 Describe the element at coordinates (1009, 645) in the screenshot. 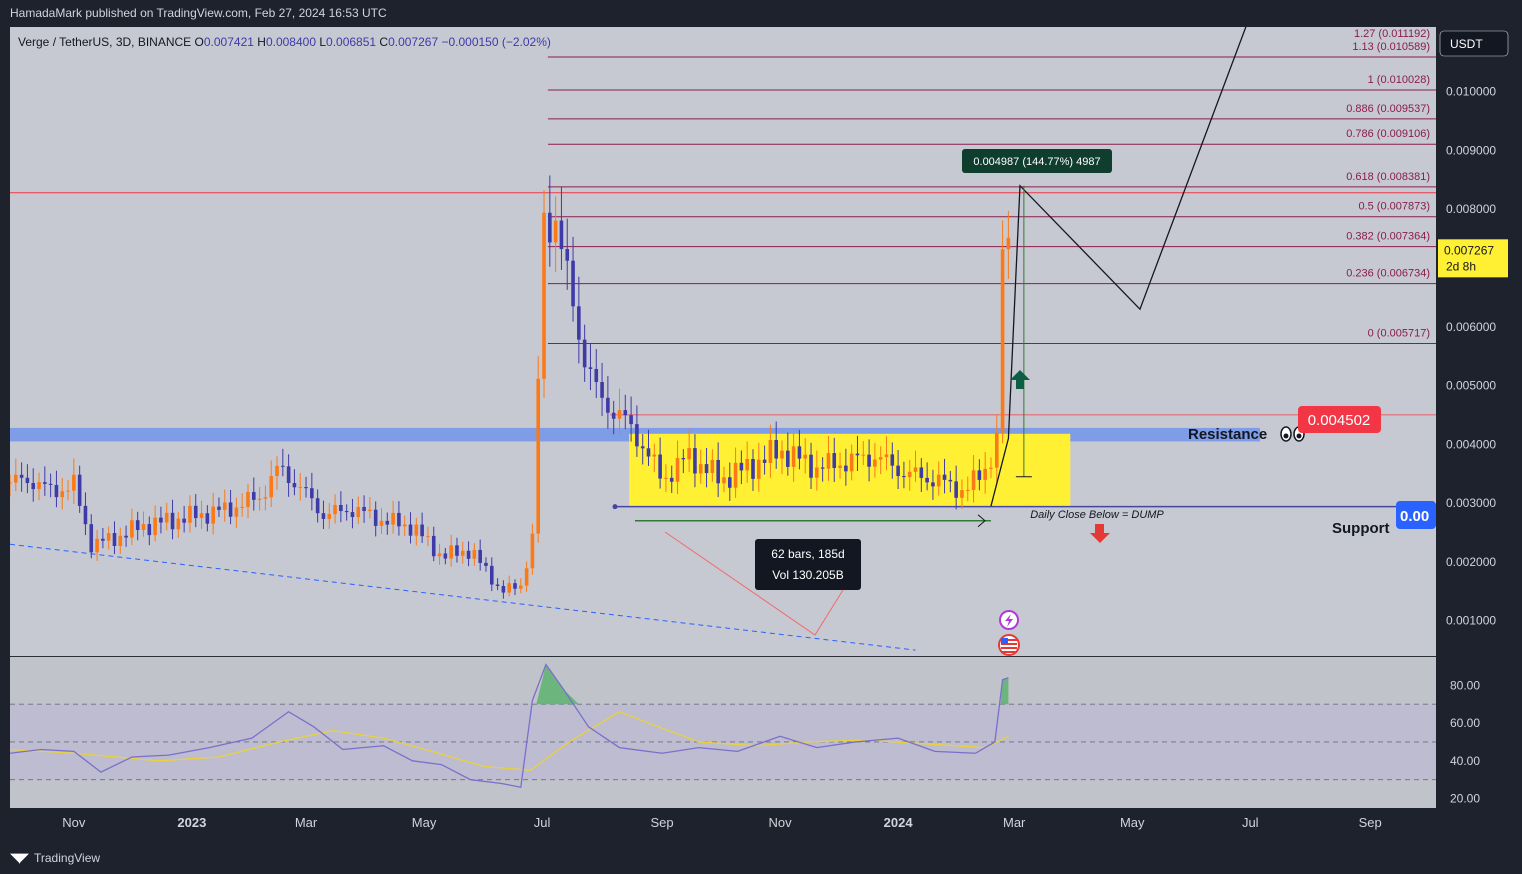

I see `us-flag-icon` at that location.